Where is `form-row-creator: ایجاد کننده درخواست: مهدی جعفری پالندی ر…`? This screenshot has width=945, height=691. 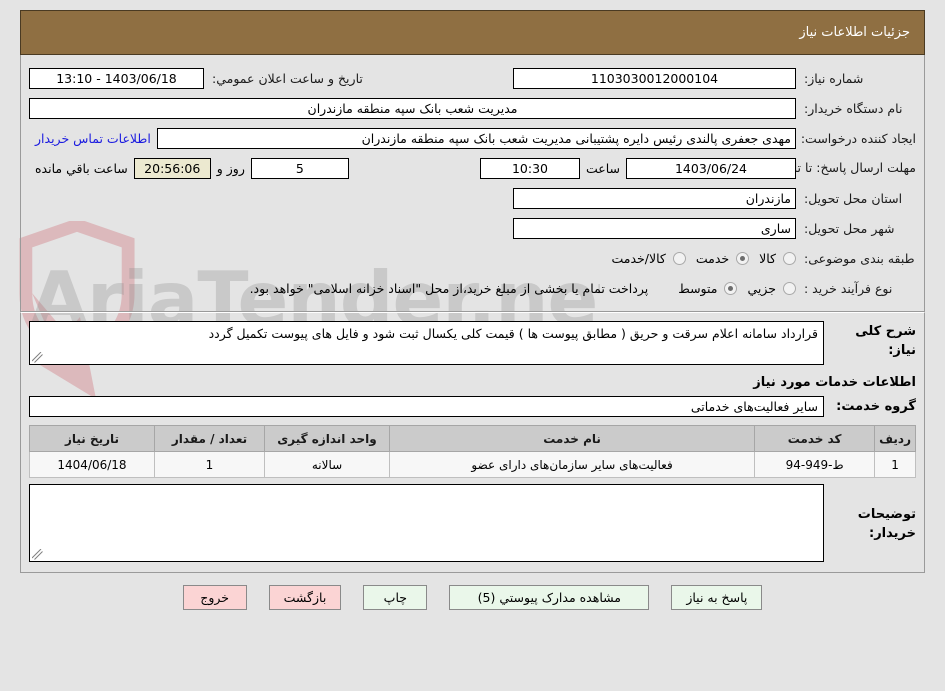
form-row-creator: ایجاد کننده درخواست: مهدی جعفری پالندی ر… is located at coordinates (472, 138).